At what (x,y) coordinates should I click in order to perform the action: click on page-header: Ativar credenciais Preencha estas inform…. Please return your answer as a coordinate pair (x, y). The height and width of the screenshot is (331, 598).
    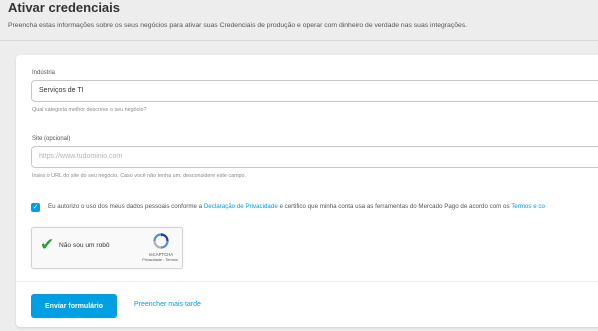
    Looking at the image, I should click on (303, 14).